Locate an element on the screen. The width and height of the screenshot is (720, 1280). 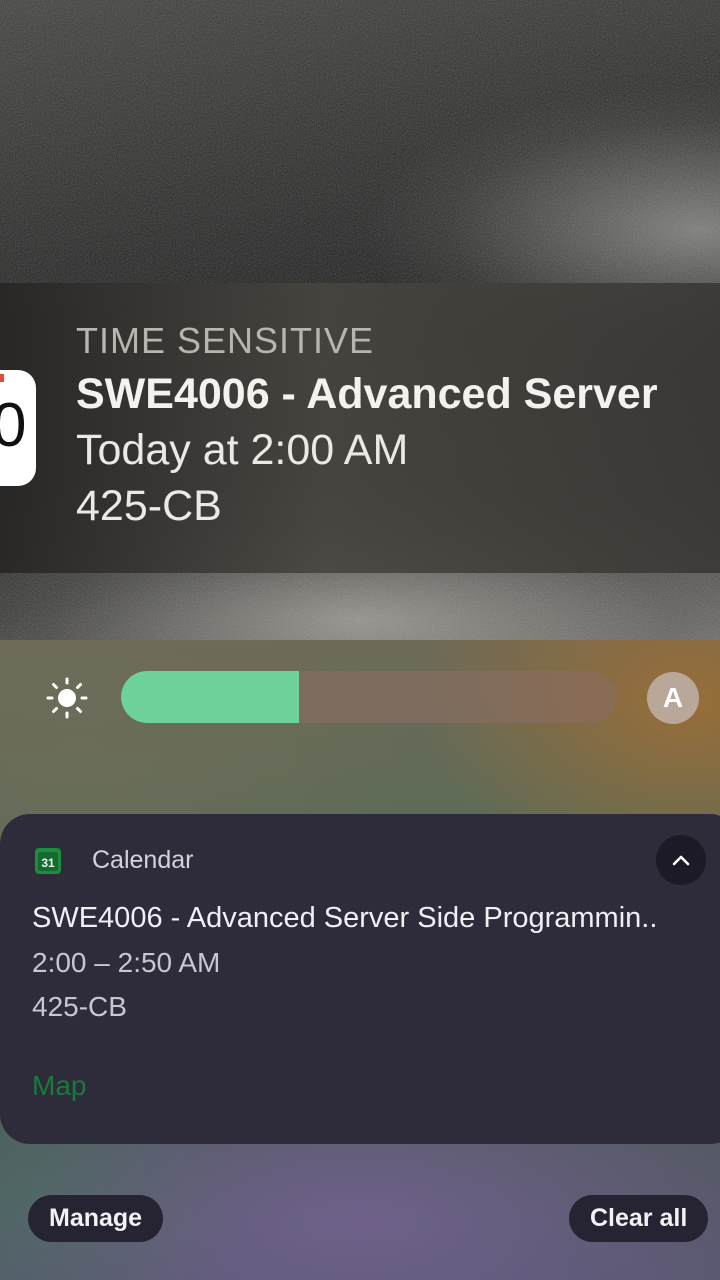
collapse-notification-button is located at coordinates (681, 860).